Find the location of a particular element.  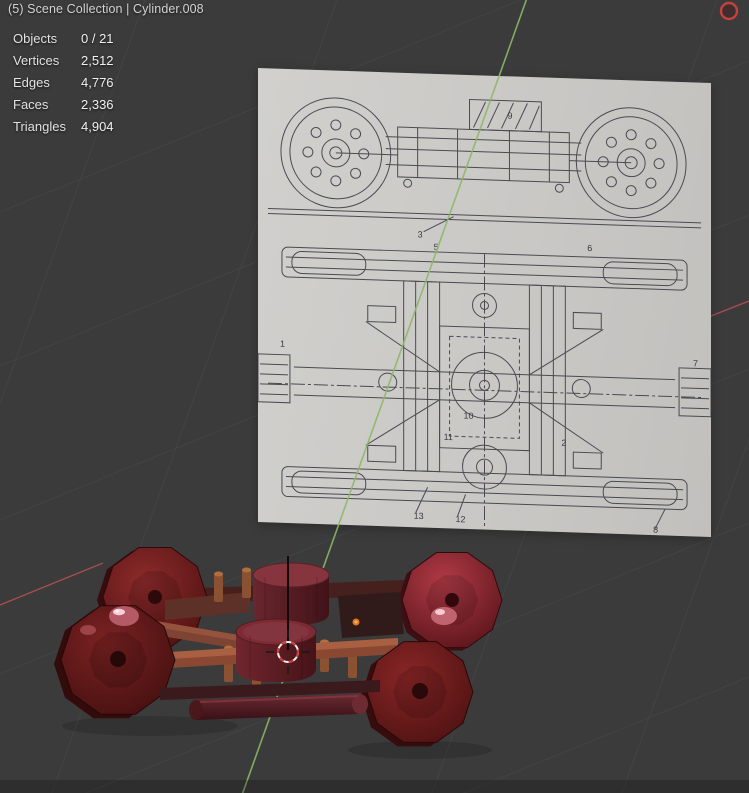

cylinder-upper is located at coordinates (291, 593).